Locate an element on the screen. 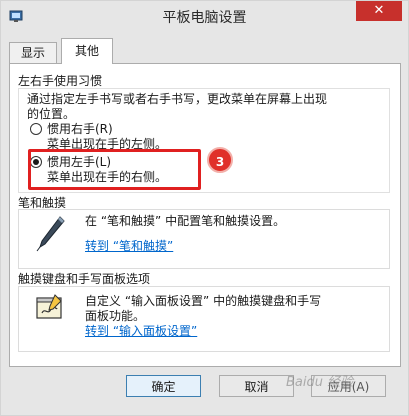  pen-icon is located at coordinates (50, 234).